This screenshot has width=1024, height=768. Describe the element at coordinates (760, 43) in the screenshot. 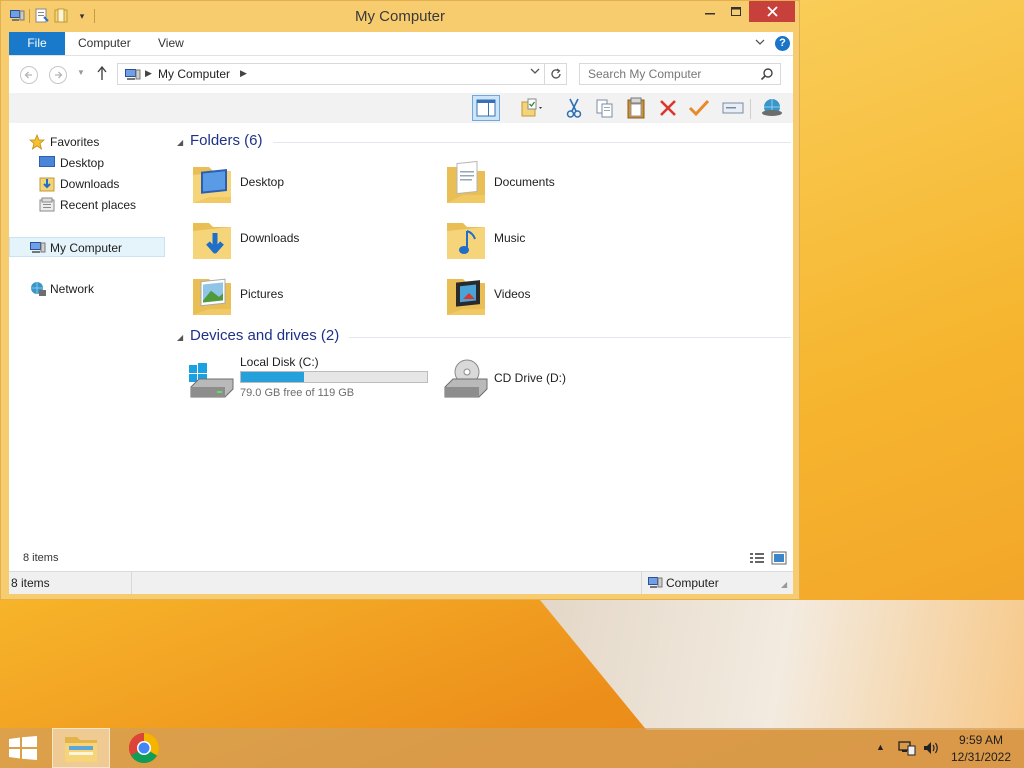

I see `expand-ribbon-icon` at that location.